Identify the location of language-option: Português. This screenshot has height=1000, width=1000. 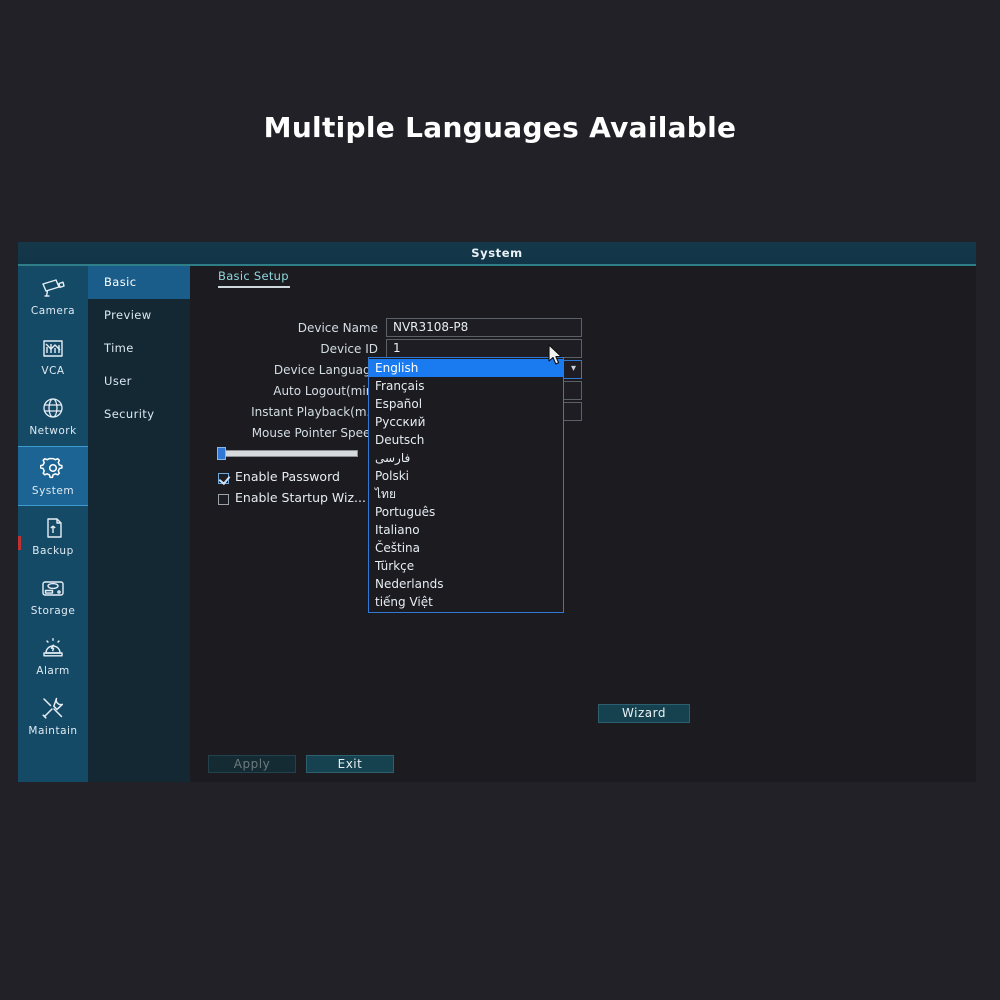
(466, 512).